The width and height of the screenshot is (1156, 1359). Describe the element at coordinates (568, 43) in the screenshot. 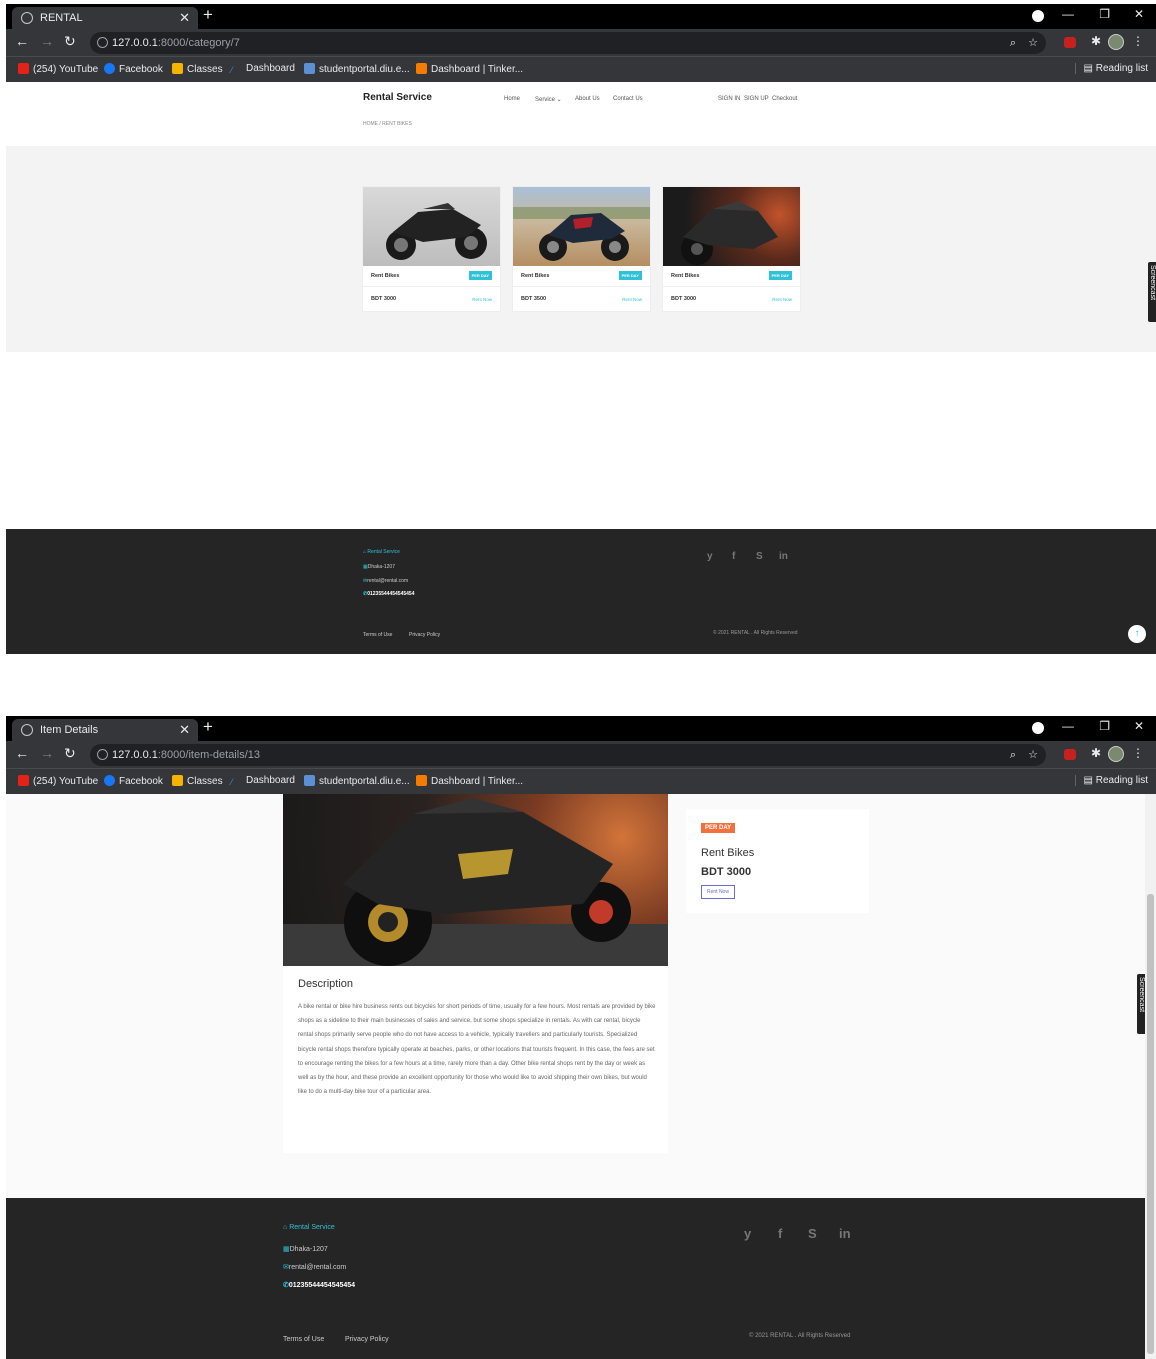

I see `address-bar: 127.0.0.1:8000/category/7 ⌕ ☆` at that location.